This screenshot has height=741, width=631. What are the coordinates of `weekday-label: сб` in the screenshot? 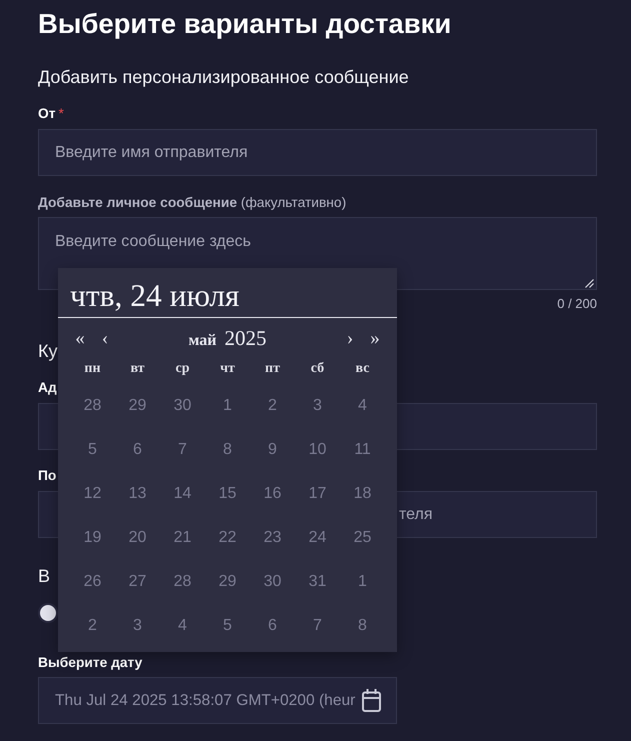 It's located at (317, 369).